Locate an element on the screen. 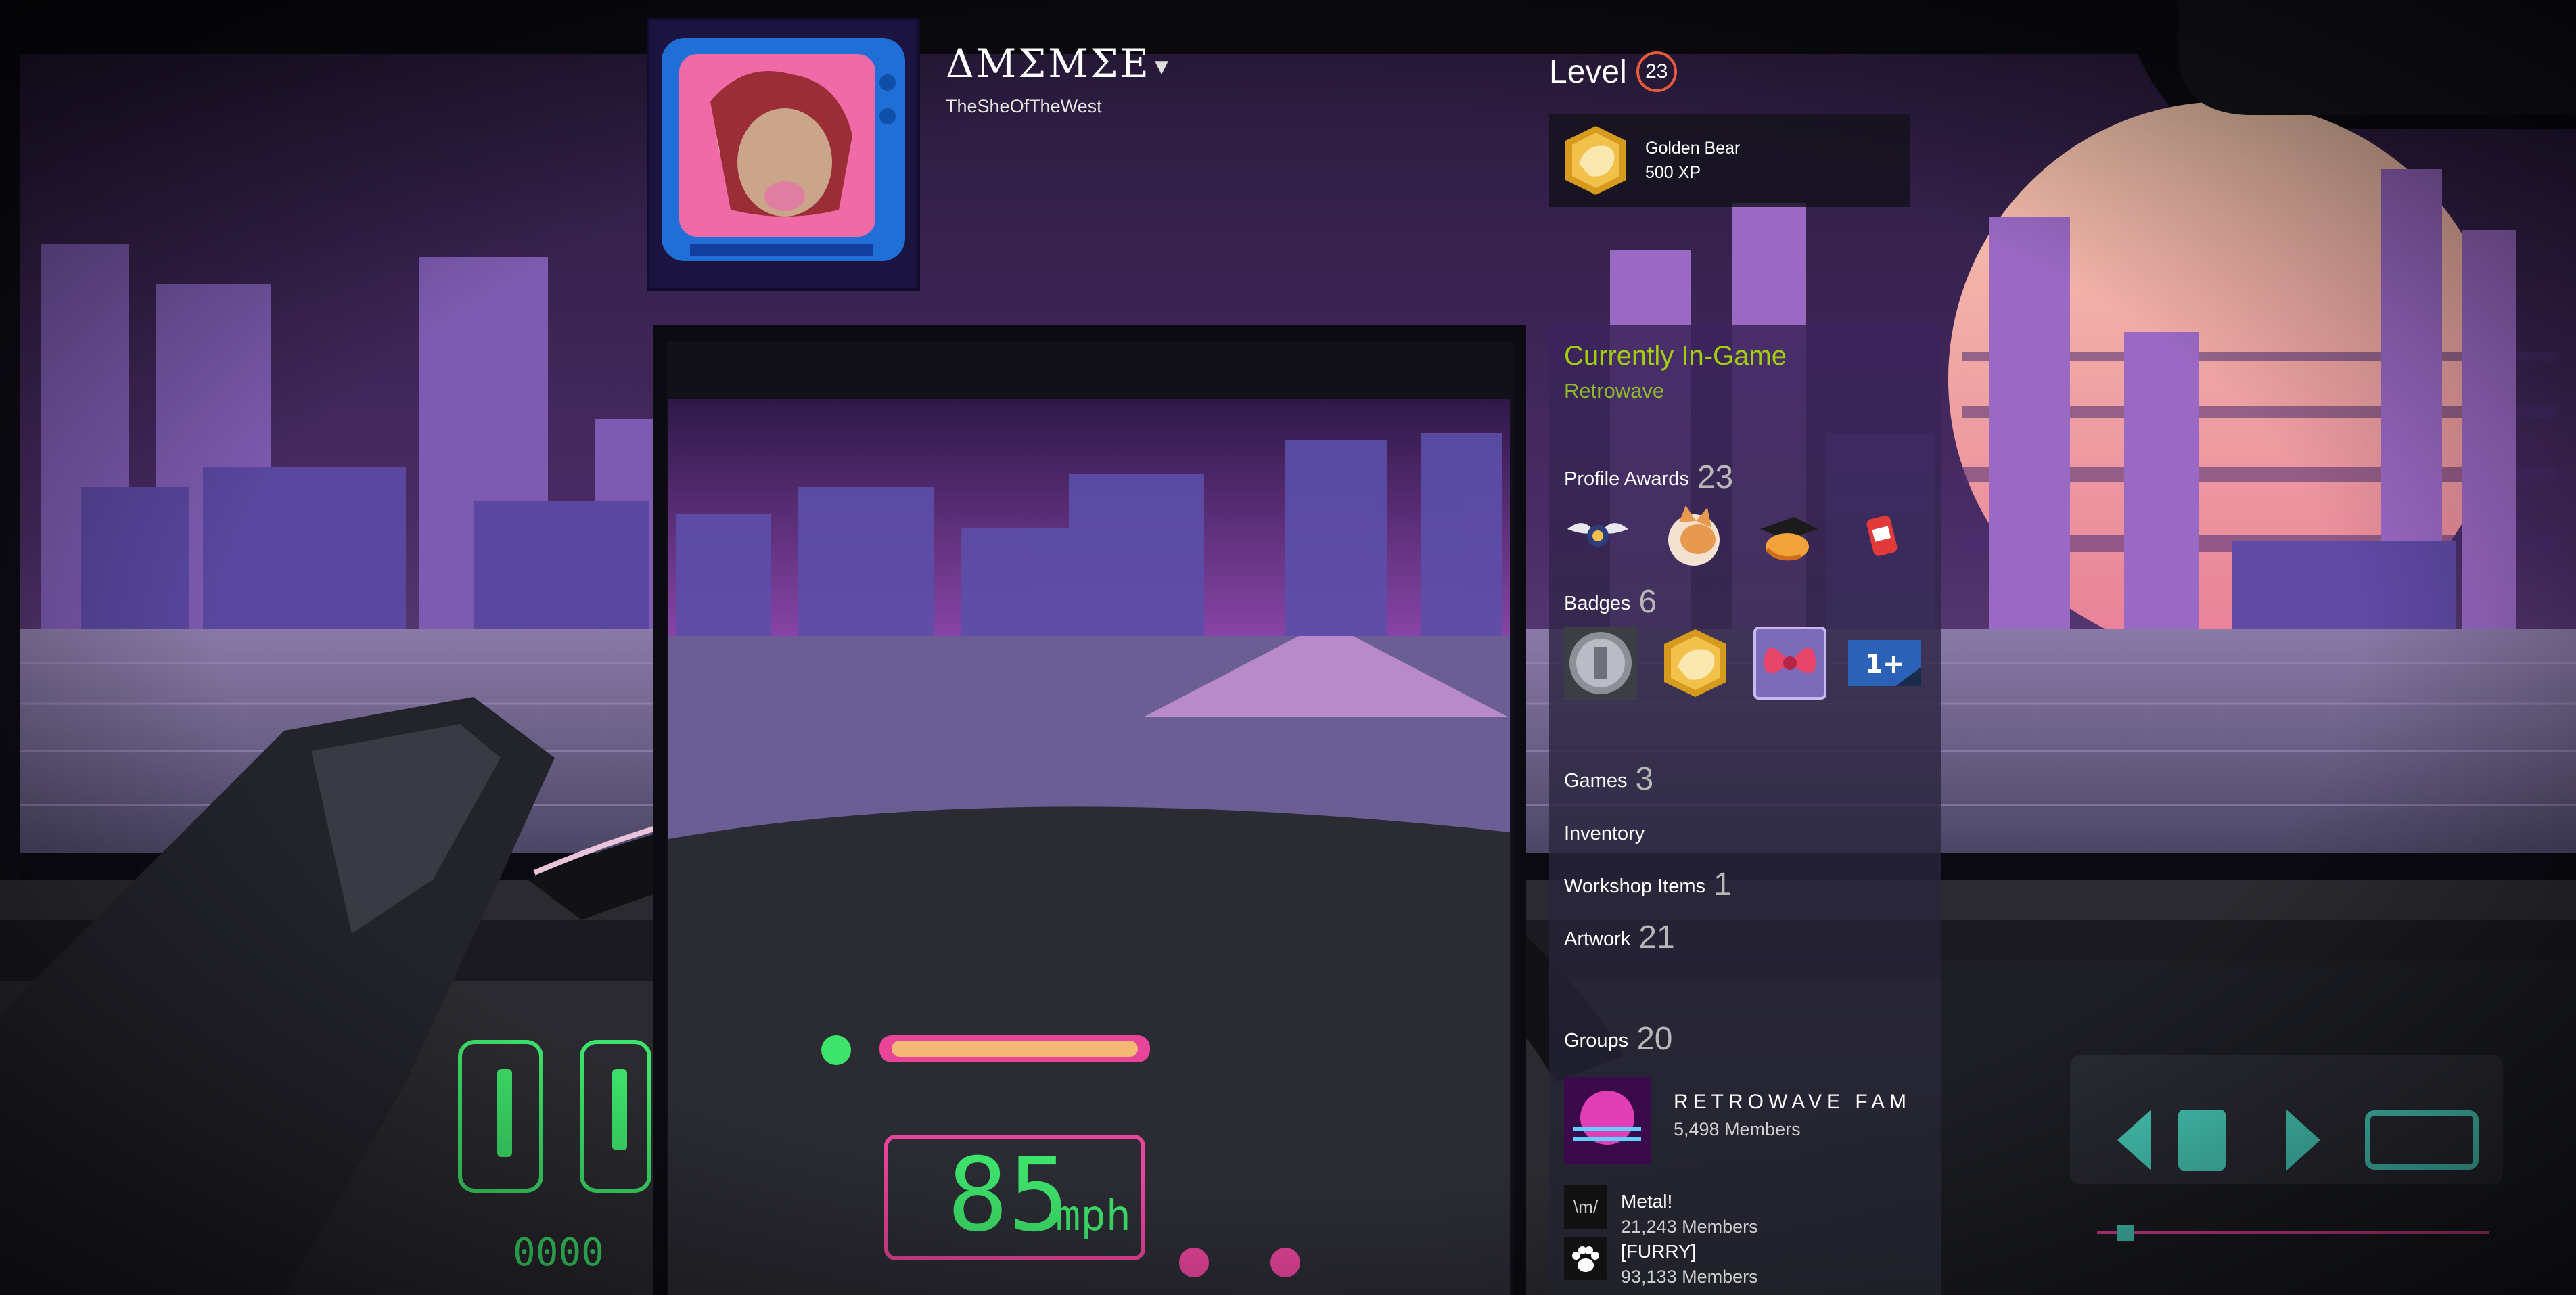 Image resolution: width=2576 pixels, height=1295 pixels. years-of-service-badge-icon: 1+ is located at coordinates (1884, 663).